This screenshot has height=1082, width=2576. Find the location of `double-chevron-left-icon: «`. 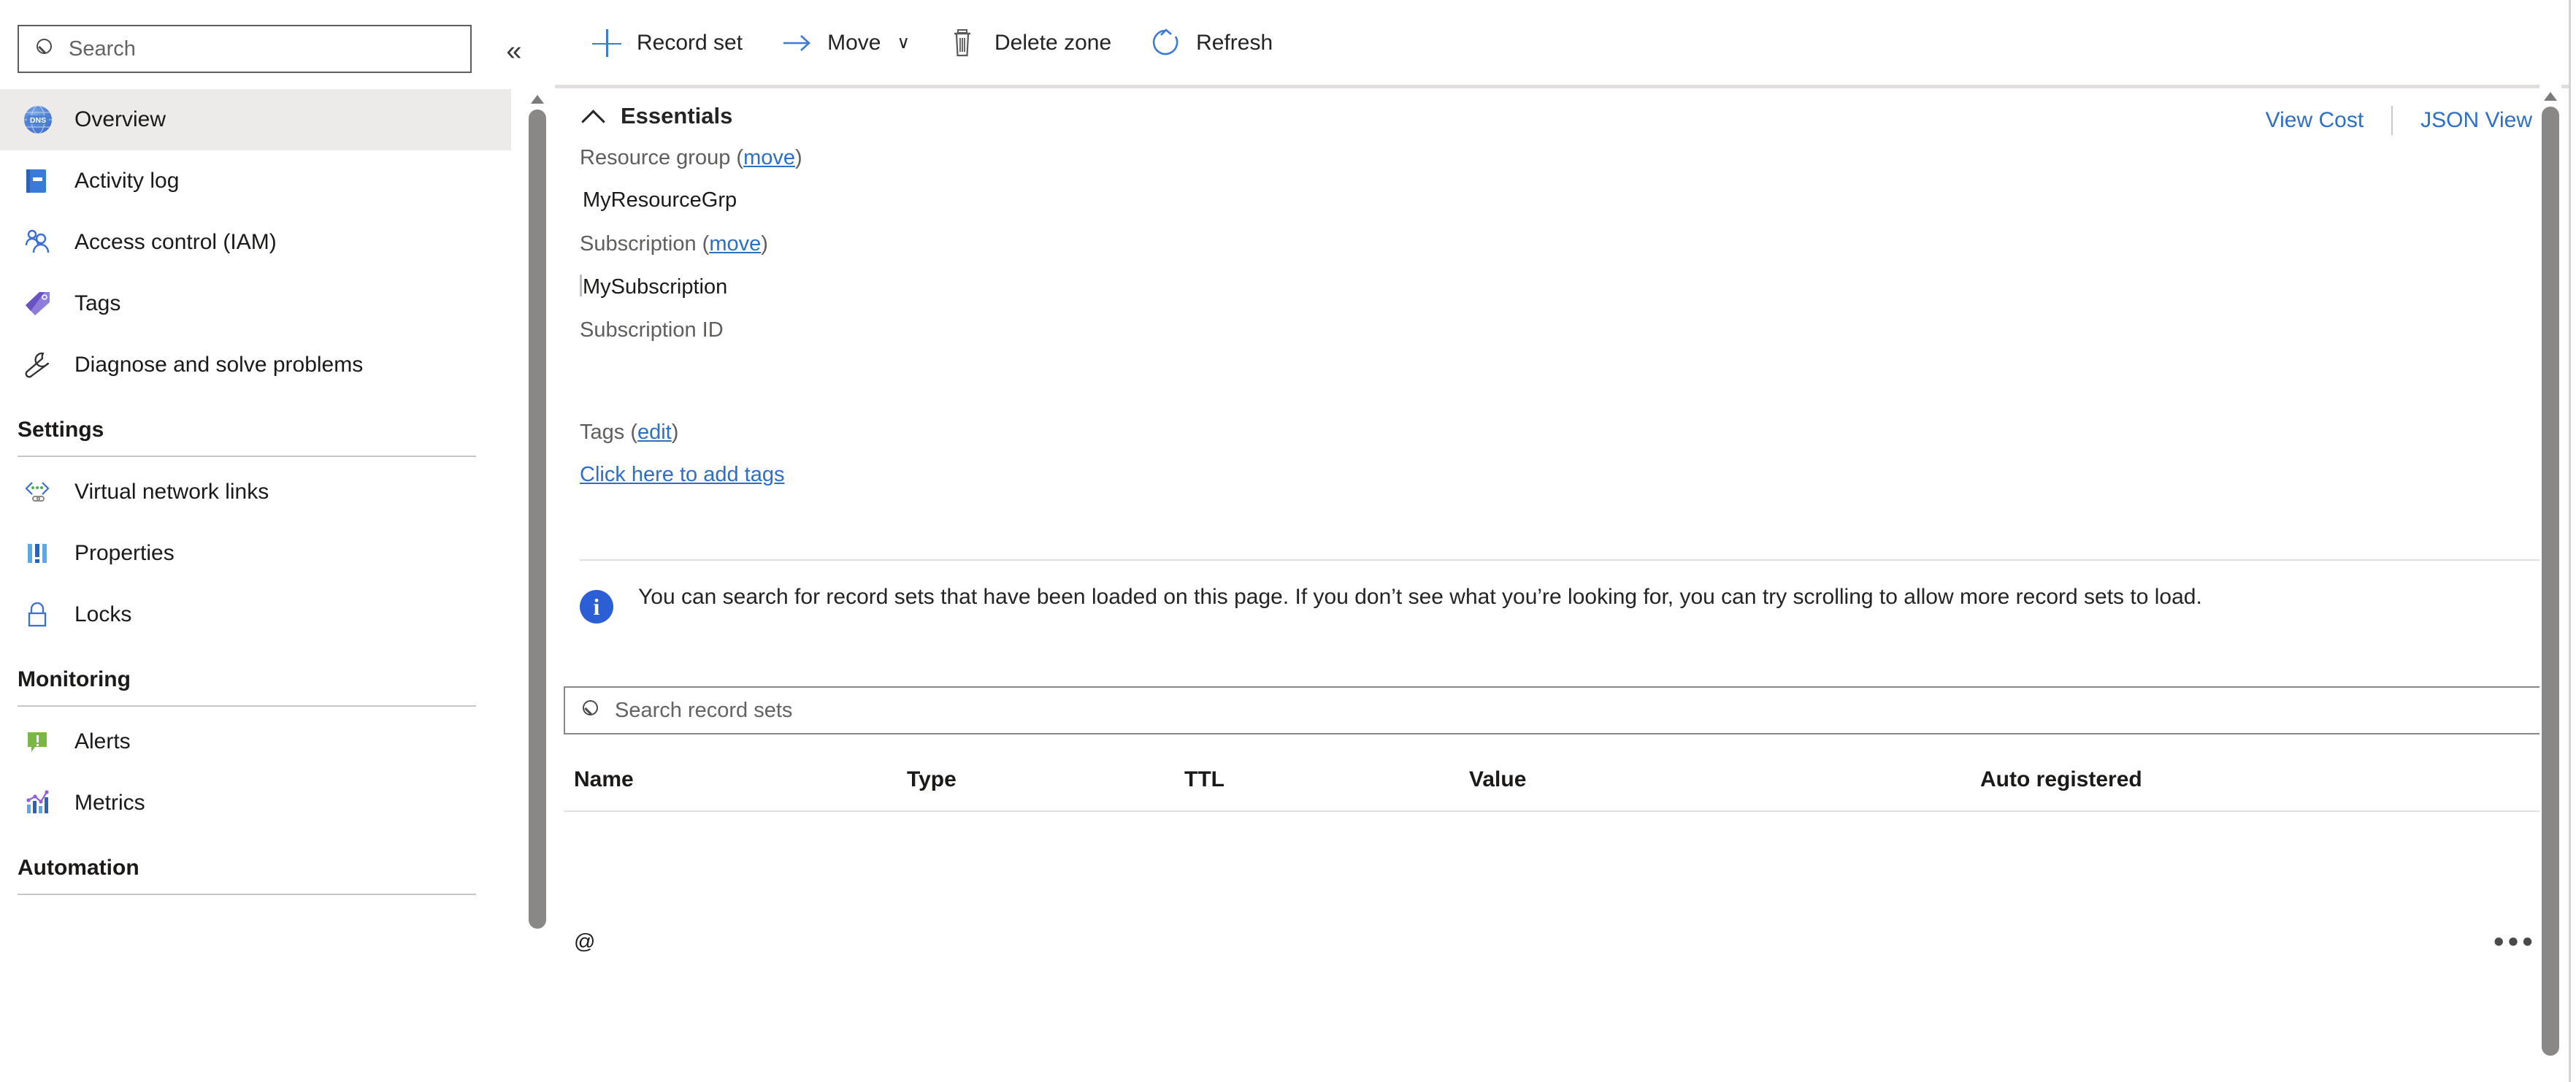

double-chevron-left-icon: « is located at coordinates (514, 51).